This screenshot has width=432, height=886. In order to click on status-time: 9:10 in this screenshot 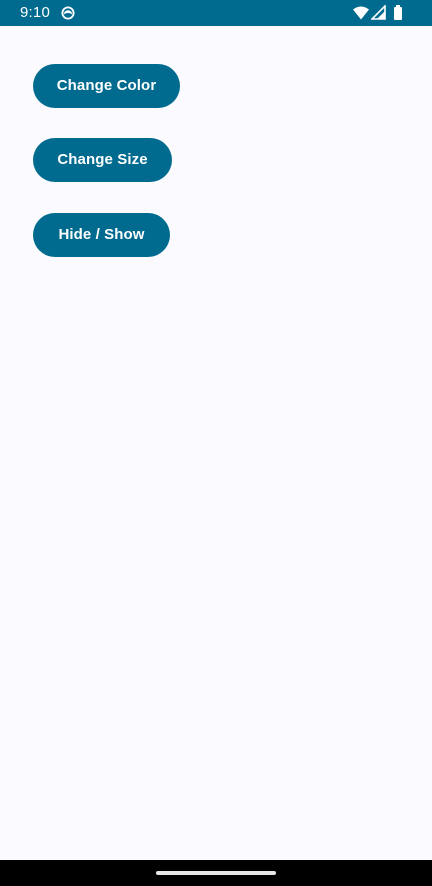, I will do `click(35, 12)`.